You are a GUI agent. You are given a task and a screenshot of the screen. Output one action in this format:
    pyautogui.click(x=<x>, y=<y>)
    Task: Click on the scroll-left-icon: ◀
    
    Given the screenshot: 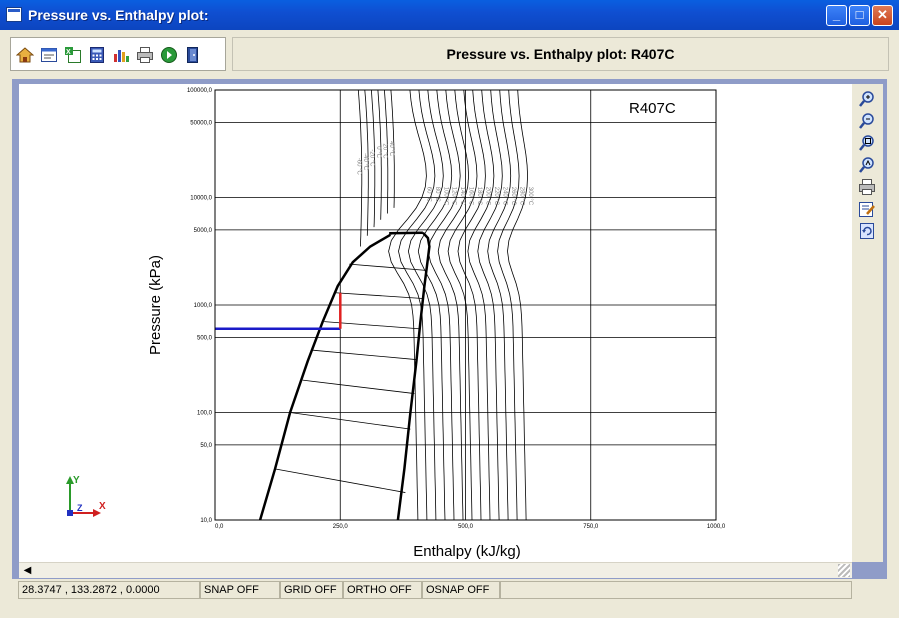 What is the action you would take?
    pyautogui.click(x=27, y=570)
    